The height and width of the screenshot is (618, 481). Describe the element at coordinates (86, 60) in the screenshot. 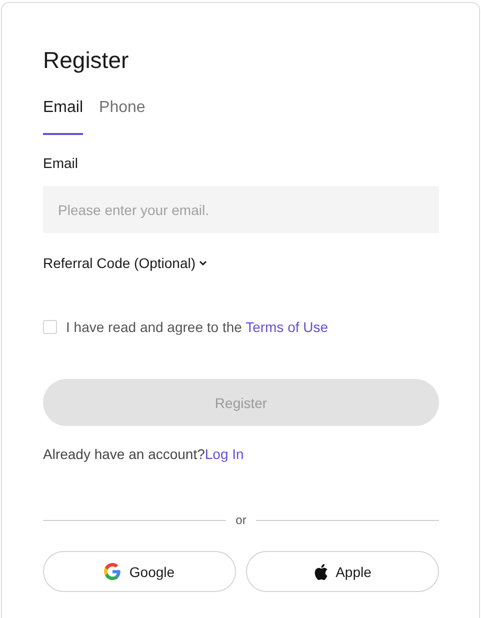

I see `page-title: Register` at that location.